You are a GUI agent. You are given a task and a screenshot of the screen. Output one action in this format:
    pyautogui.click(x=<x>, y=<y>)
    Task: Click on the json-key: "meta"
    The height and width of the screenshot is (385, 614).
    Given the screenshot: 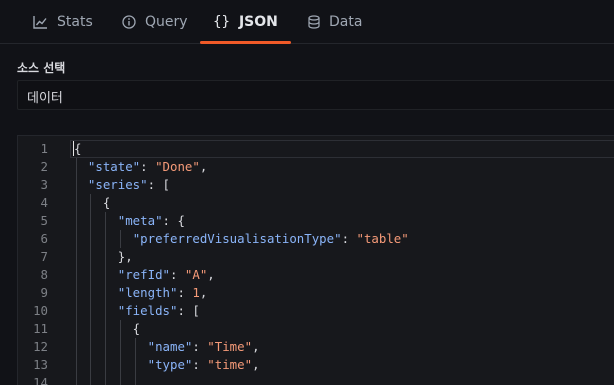 What is the action you would take?
    pyautogui.click(x=140, y=220)
    